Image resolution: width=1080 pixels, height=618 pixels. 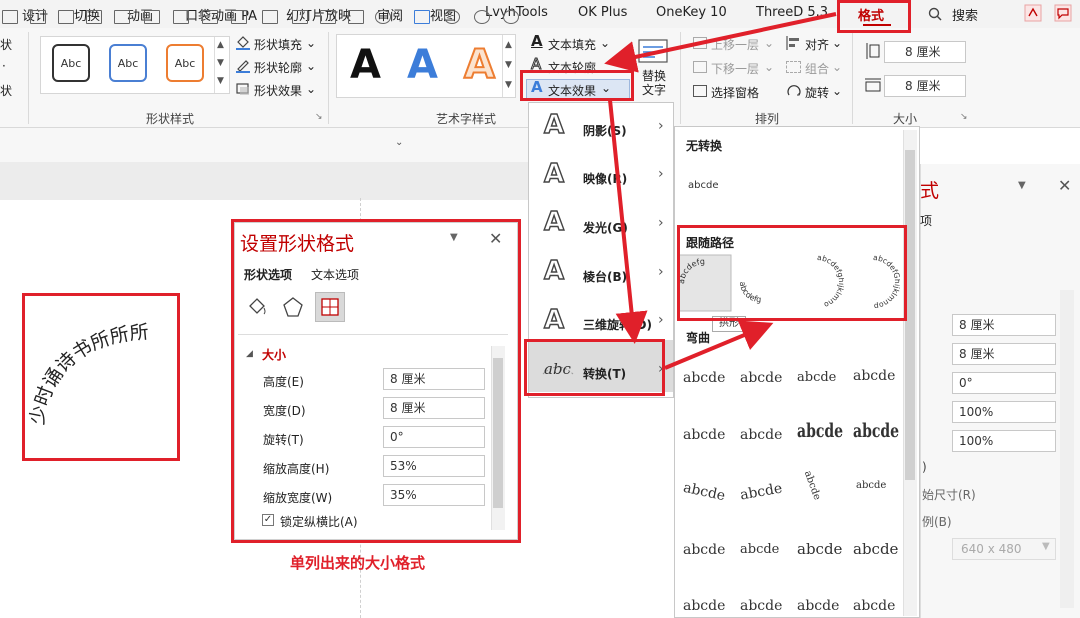 What do you see at coordinates (328, 17) in the screenshot?
I see `group-objects-icon` at bounding box center [328, 17].